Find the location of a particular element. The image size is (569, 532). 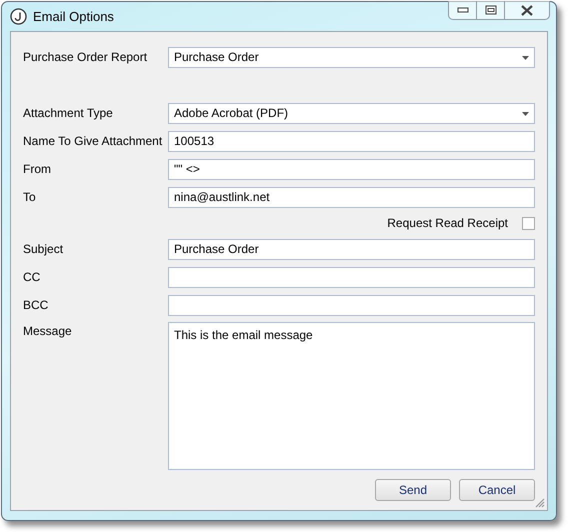

field-label: Purchase Order Report is located at coordinates (85, 57).